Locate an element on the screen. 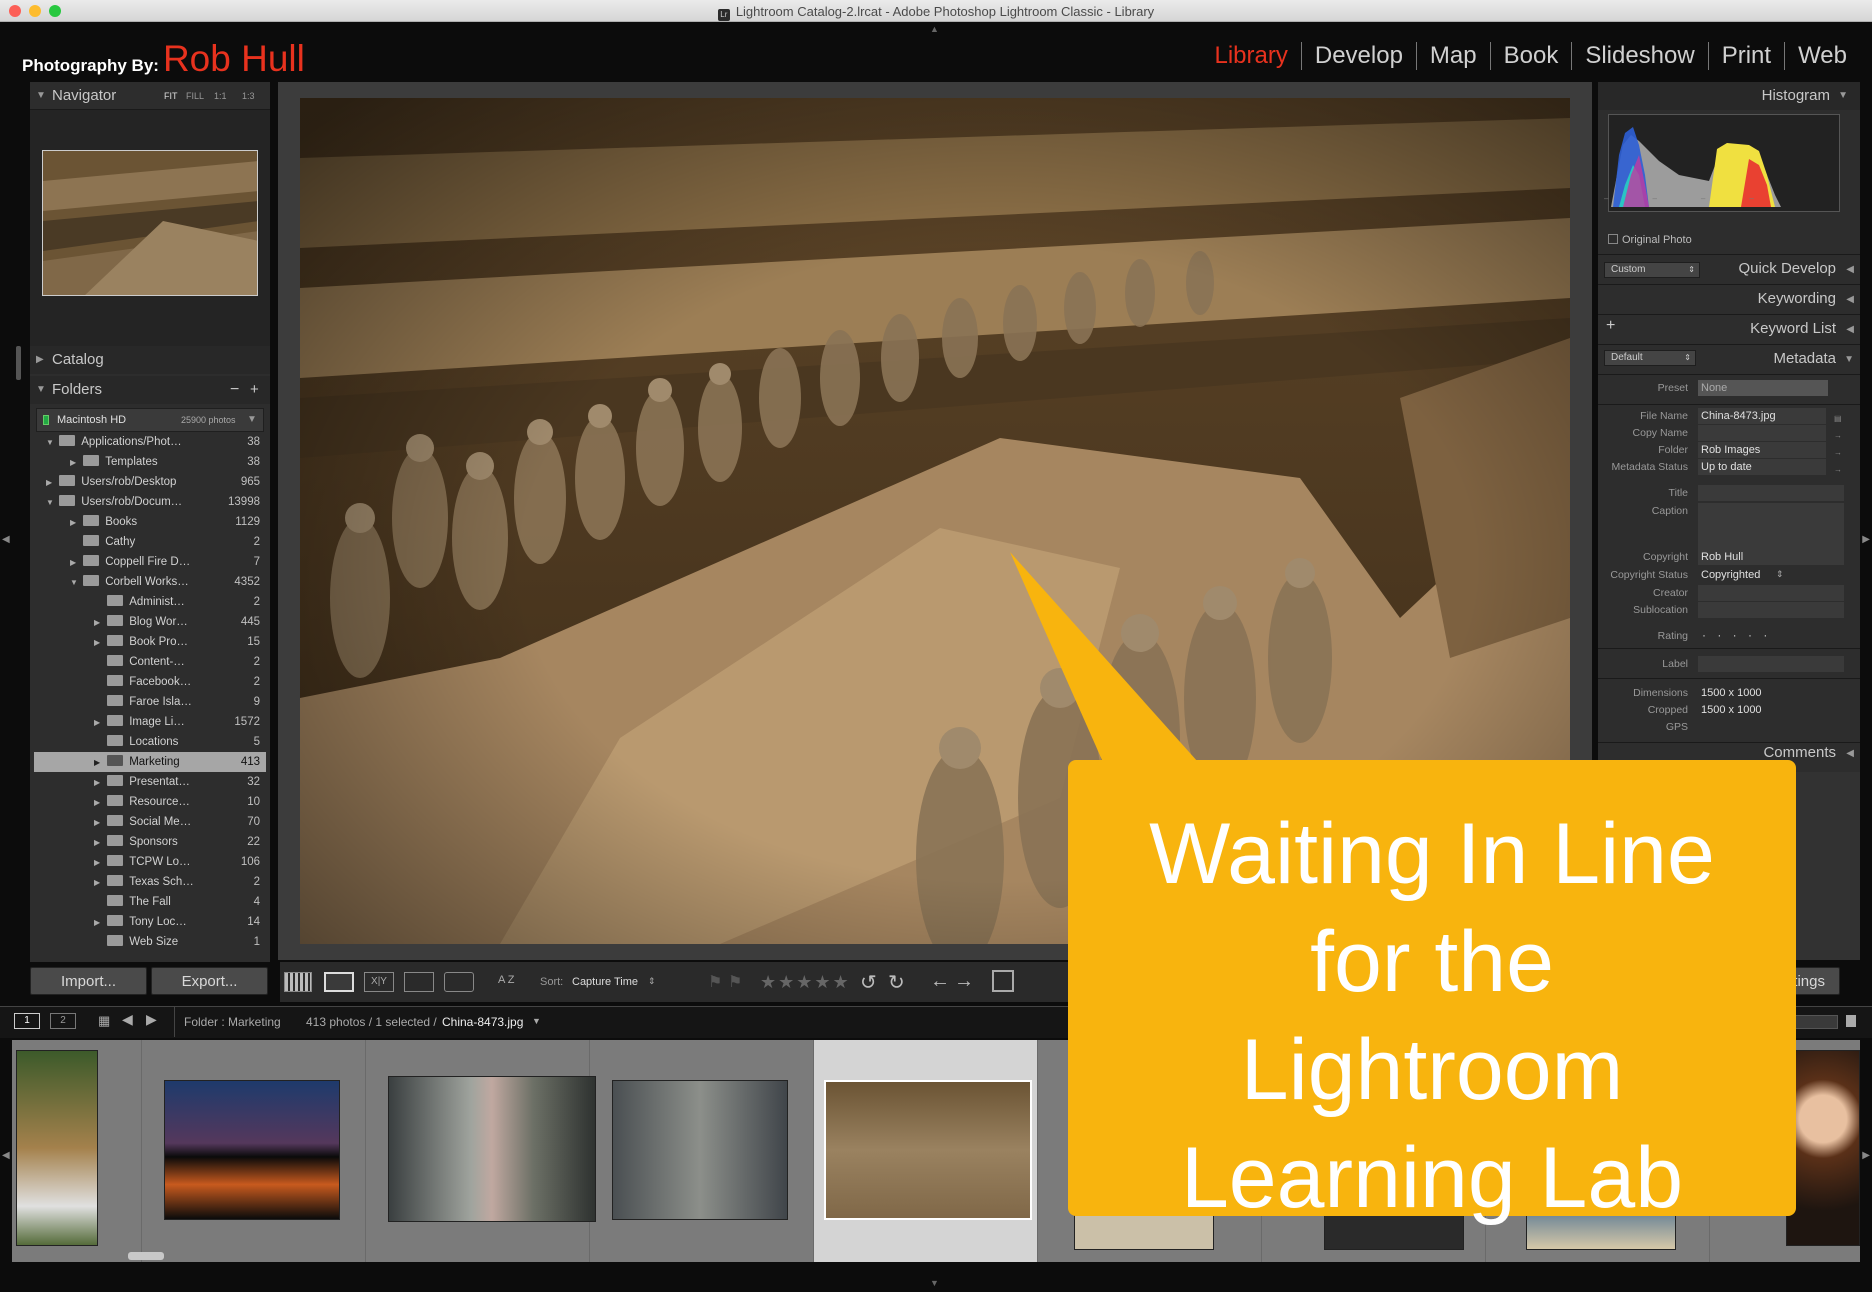 Image resolution: width=1872 pixels, height=1292 pixels. md-copyright-status-select: Copyrighted is located at coordinates (1737, 575).